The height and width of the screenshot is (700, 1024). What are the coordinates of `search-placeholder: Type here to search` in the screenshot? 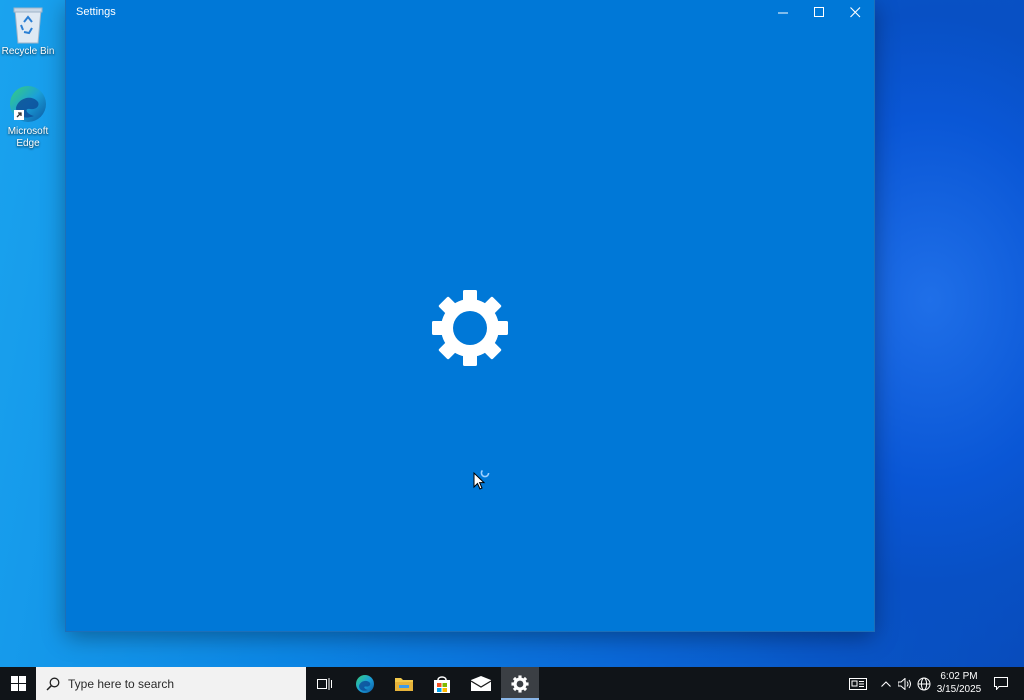 It's located at (121, 683).